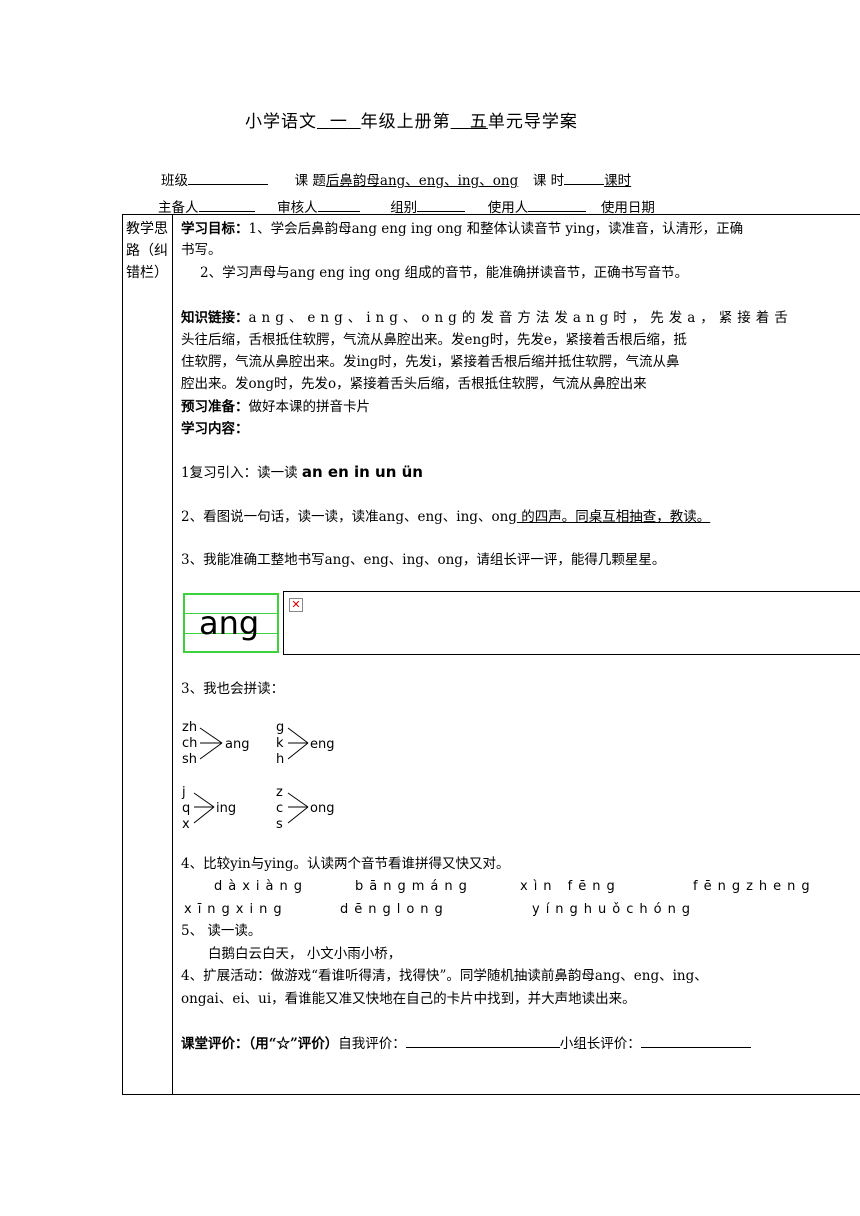  I want to click on item-2-underlined: 的四声。同桌互相抽查，教读。, so click(613, 517).